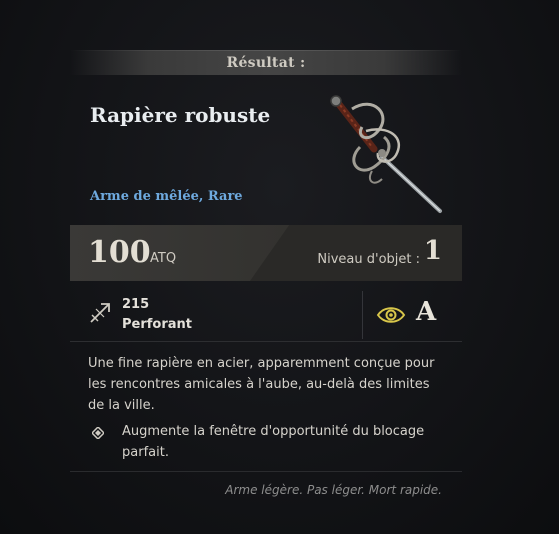 The image size is (559, 534). What do you see at coordinates (98, 433) in the screenshot?
I see `diamond-bullet-icon` at bounding box center [98, 433].